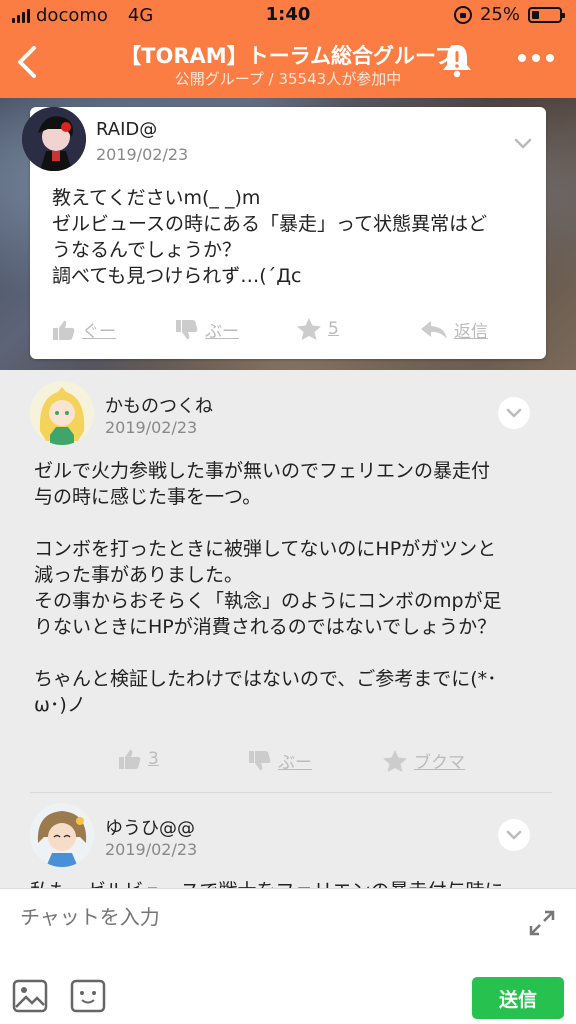  I want to click on post-star-button: 5, so click(317, 329).